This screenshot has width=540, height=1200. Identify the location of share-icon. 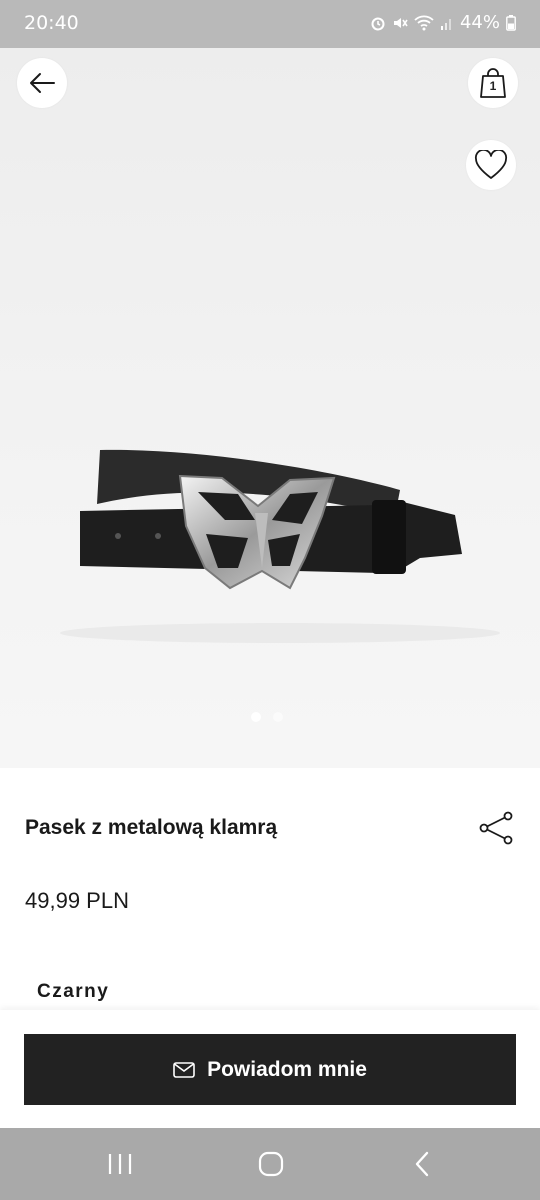
(496, 828).